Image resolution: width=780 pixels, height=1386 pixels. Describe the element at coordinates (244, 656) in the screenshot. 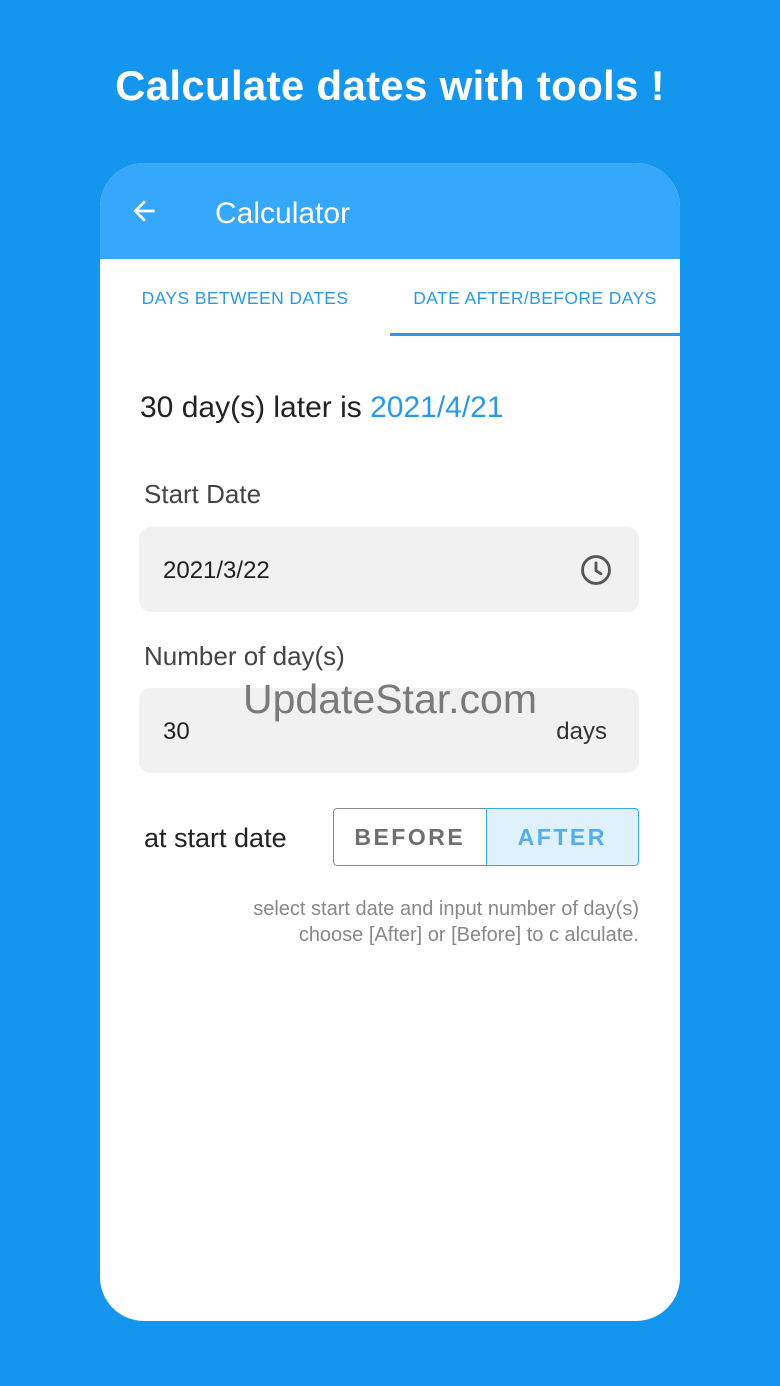

I see `number-of-days-label: Number of day(s)` at that location.